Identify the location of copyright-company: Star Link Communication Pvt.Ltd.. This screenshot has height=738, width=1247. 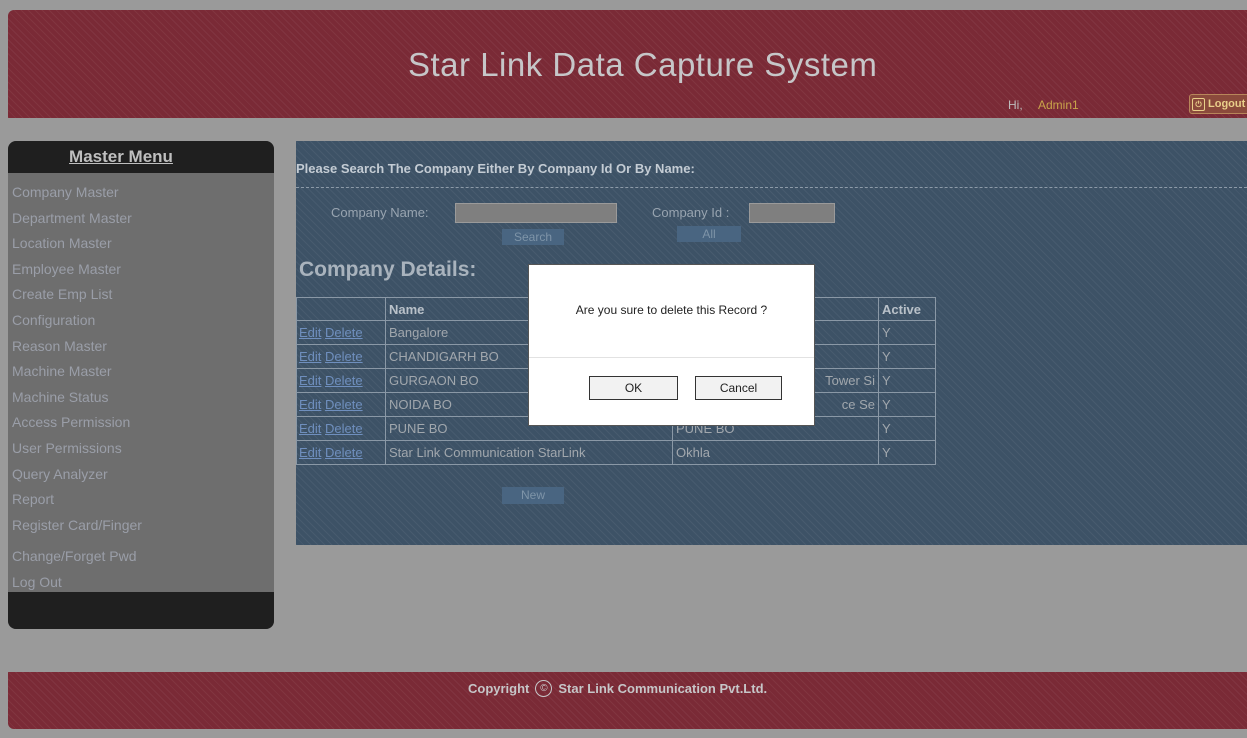
(663, 688).